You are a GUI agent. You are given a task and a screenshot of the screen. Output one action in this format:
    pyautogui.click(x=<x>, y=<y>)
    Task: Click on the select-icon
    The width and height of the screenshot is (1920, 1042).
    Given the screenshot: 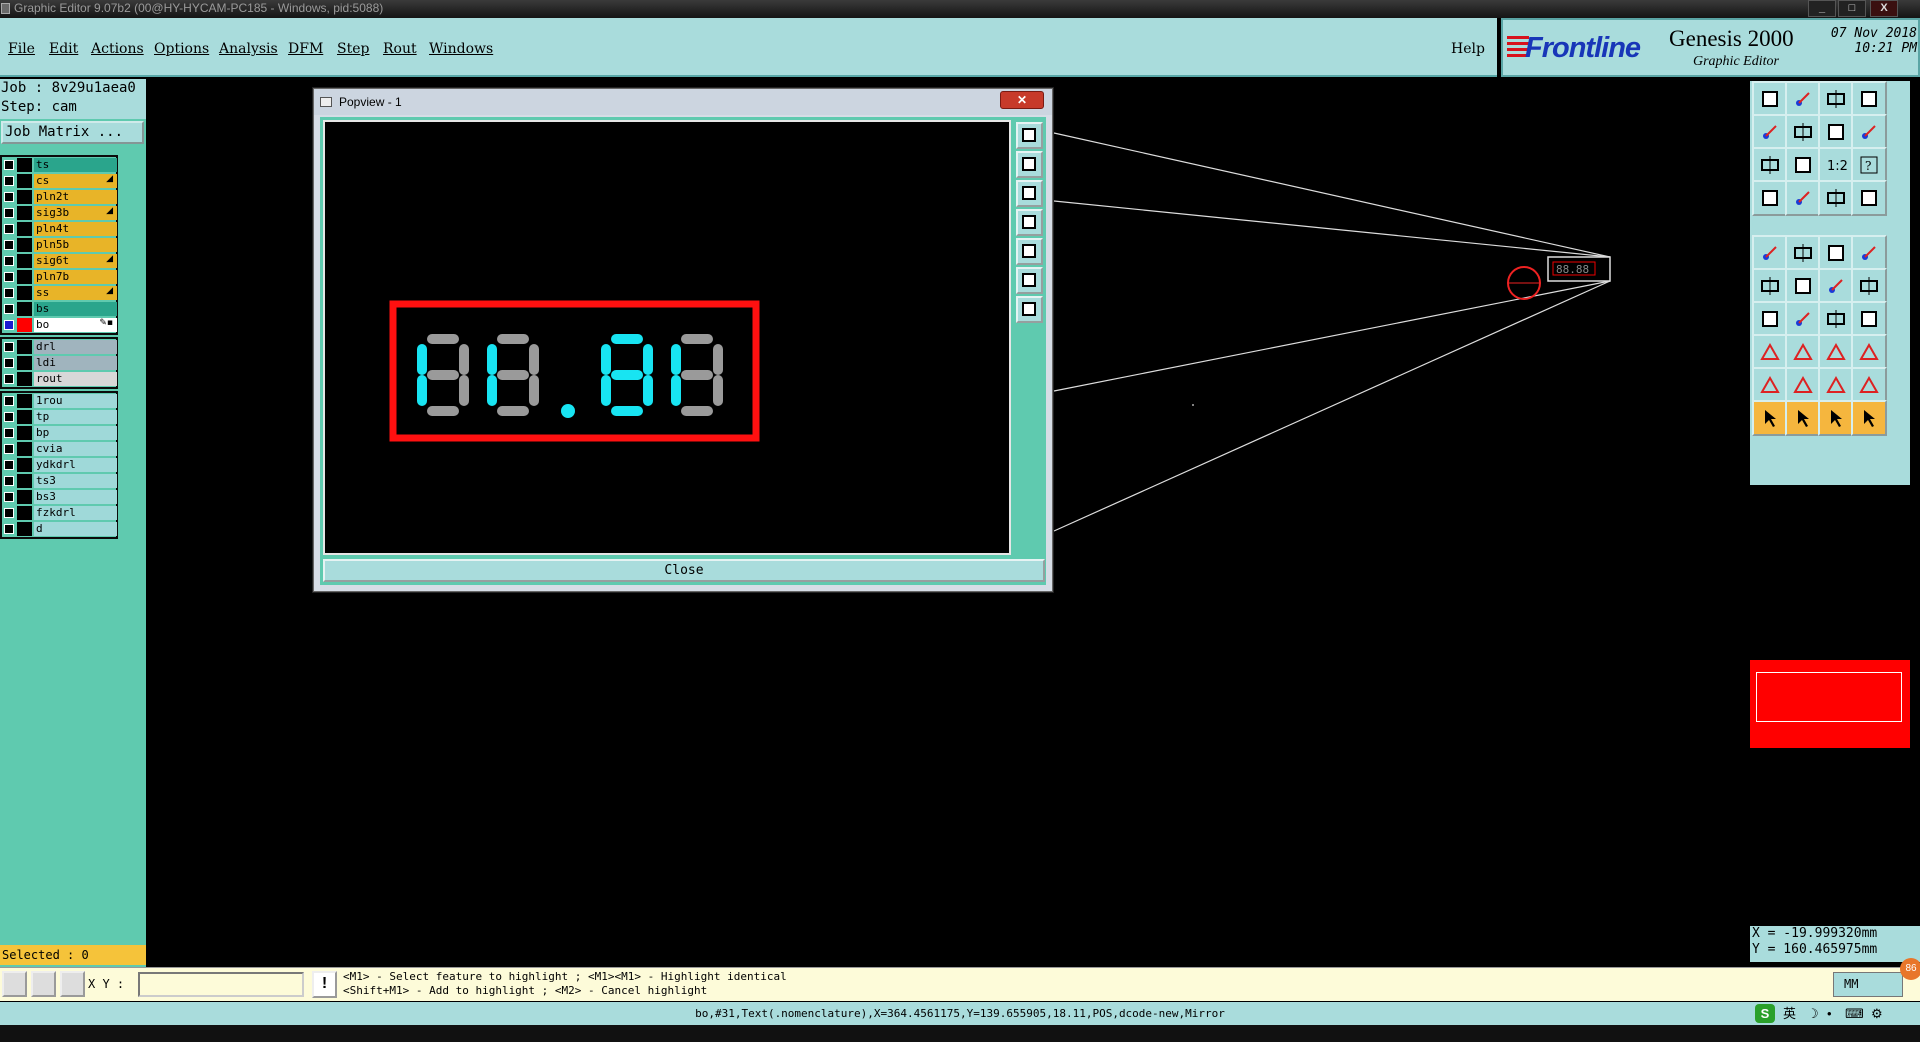 What is the action you would take?
    pyautogui.click(x=1803, y=418)
    